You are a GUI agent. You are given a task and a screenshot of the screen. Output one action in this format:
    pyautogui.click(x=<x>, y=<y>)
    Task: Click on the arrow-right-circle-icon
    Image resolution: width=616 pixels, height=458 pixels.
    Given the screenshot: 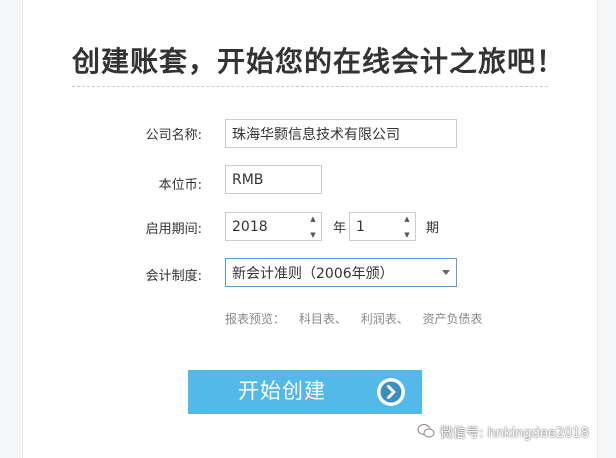 What is the action you would take?
    pyautogui.click(x=391, y=392)
    